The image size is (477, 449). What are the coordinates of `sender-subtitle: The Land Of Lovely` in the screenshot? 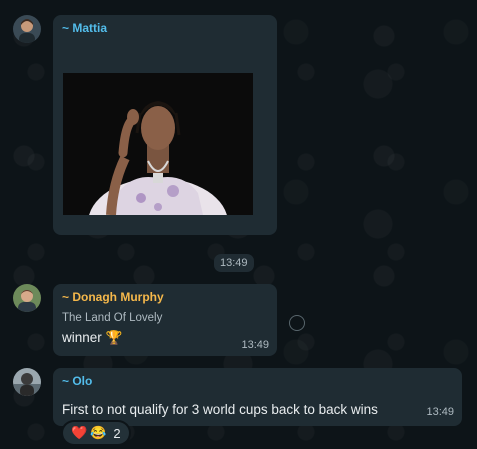 It's located at (112, 318).